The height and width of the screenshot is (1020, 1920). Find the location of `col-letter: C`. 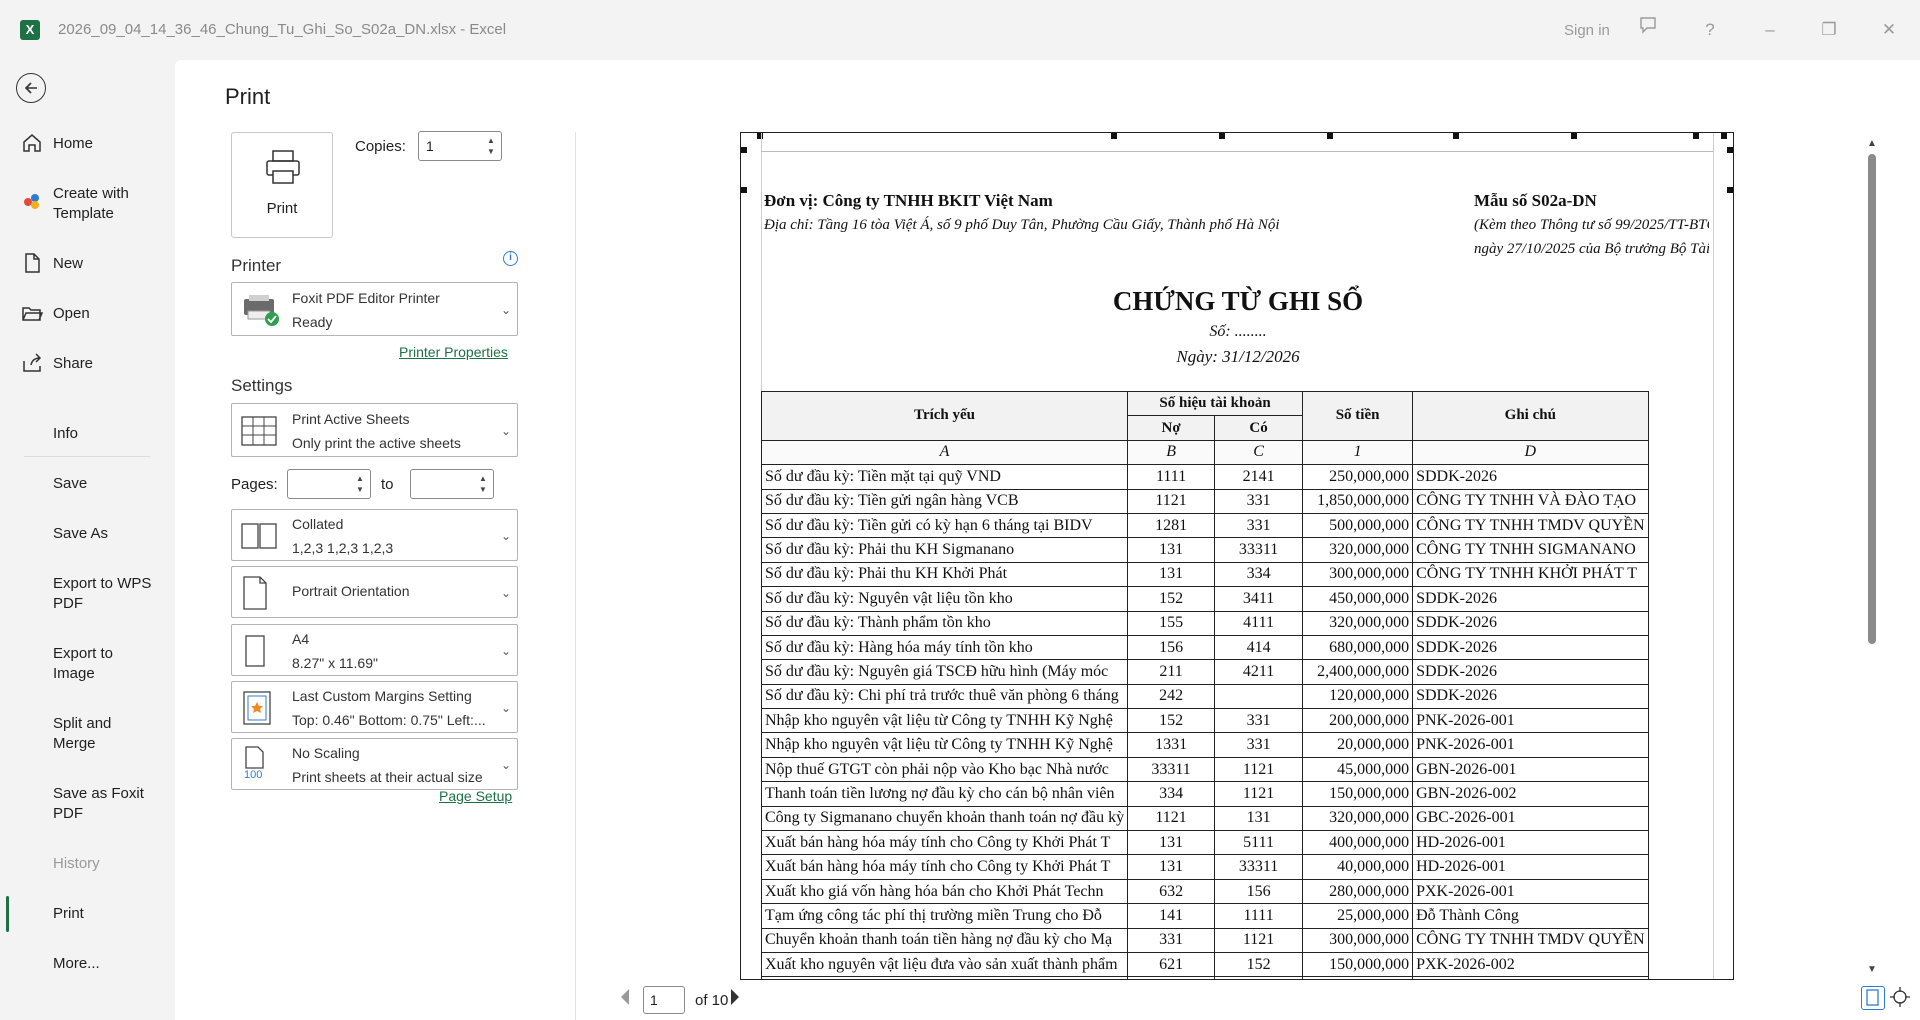

col-letter: C is located at coordinates (1259, 452).